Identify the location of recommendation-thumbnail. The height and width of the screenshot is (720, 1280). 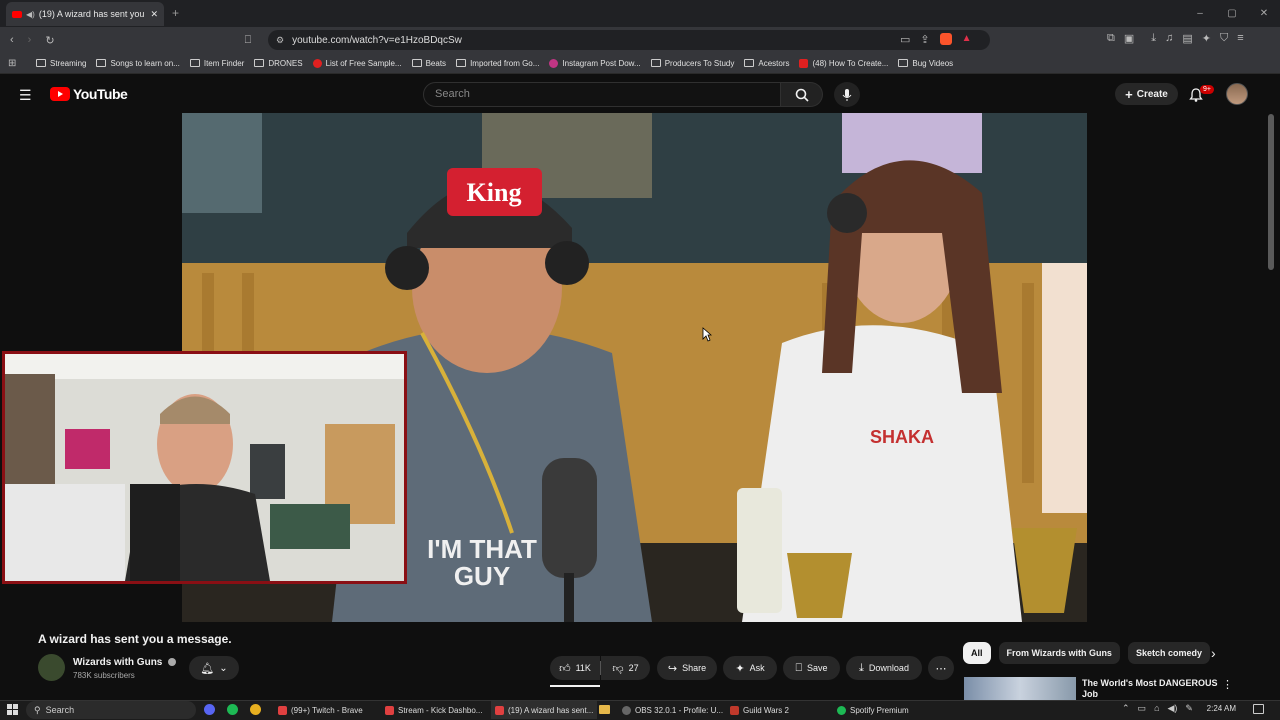
(1020, 688).